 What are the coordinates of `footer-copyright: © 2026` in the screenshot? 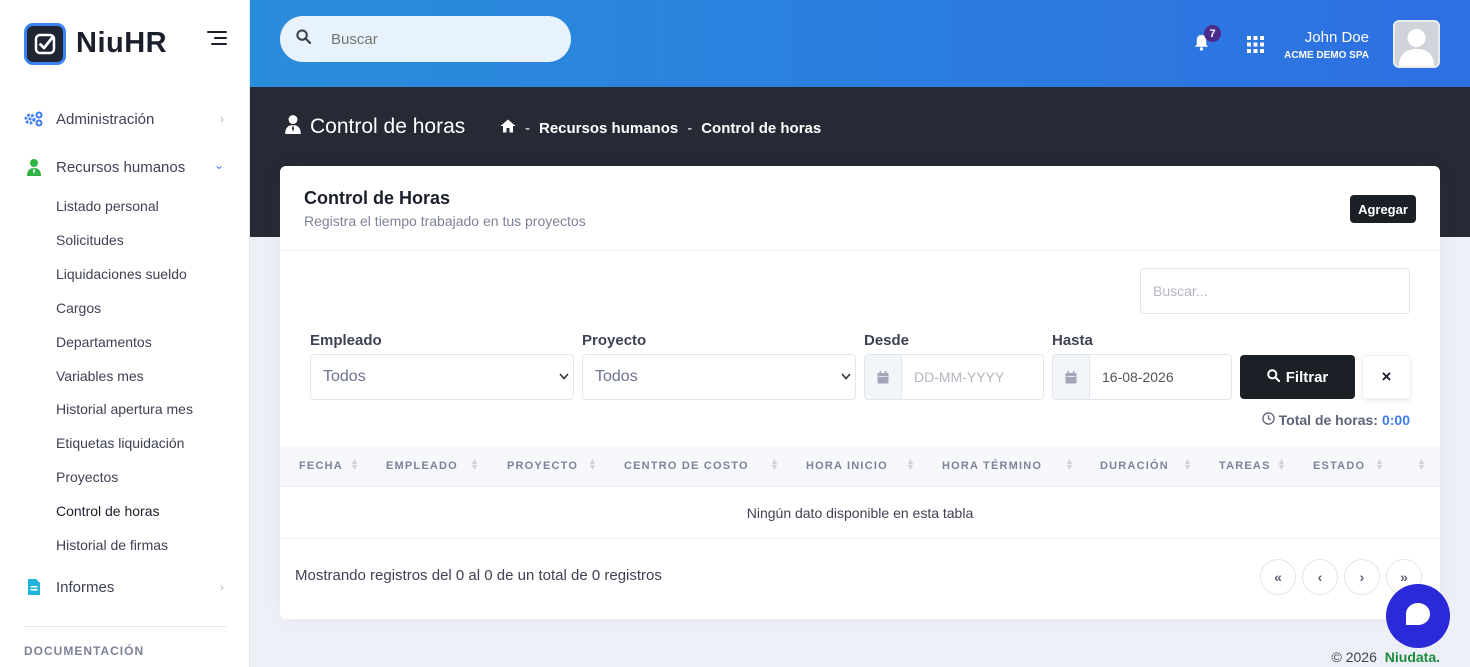 It's located at (1354, 657).